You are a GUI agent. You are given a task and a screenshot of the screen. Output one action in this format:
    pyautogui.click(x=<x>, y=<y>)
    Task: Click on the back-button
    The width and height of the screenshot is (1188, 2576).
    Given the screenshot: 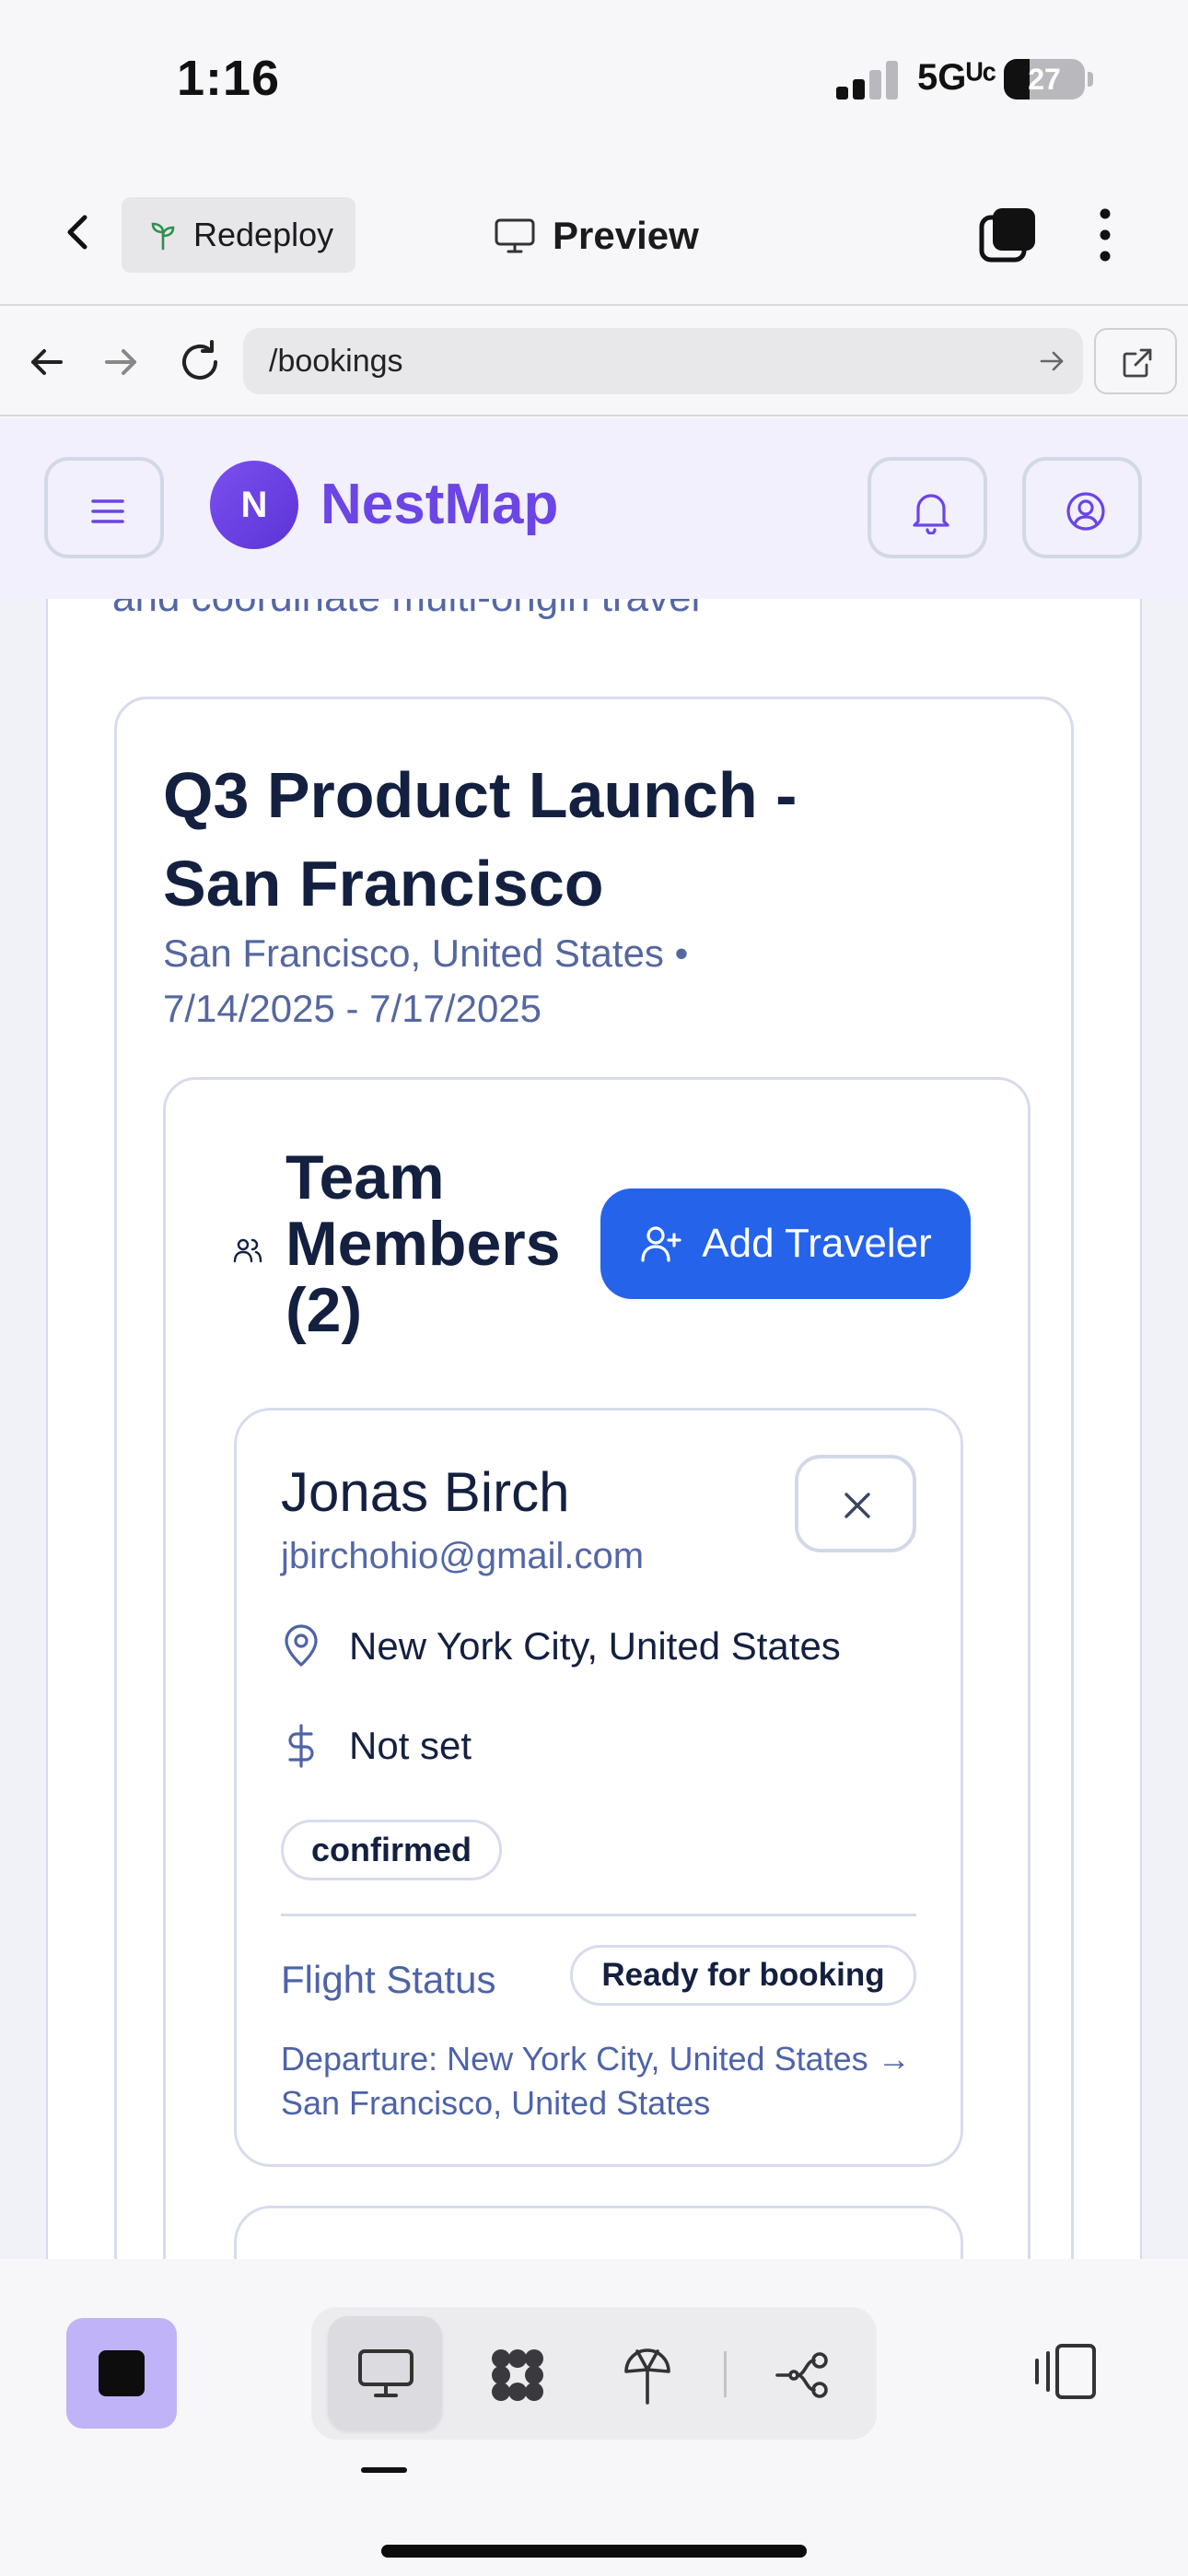 What is the action you would take?
    pyautogui.click(x=79, y=232)
    